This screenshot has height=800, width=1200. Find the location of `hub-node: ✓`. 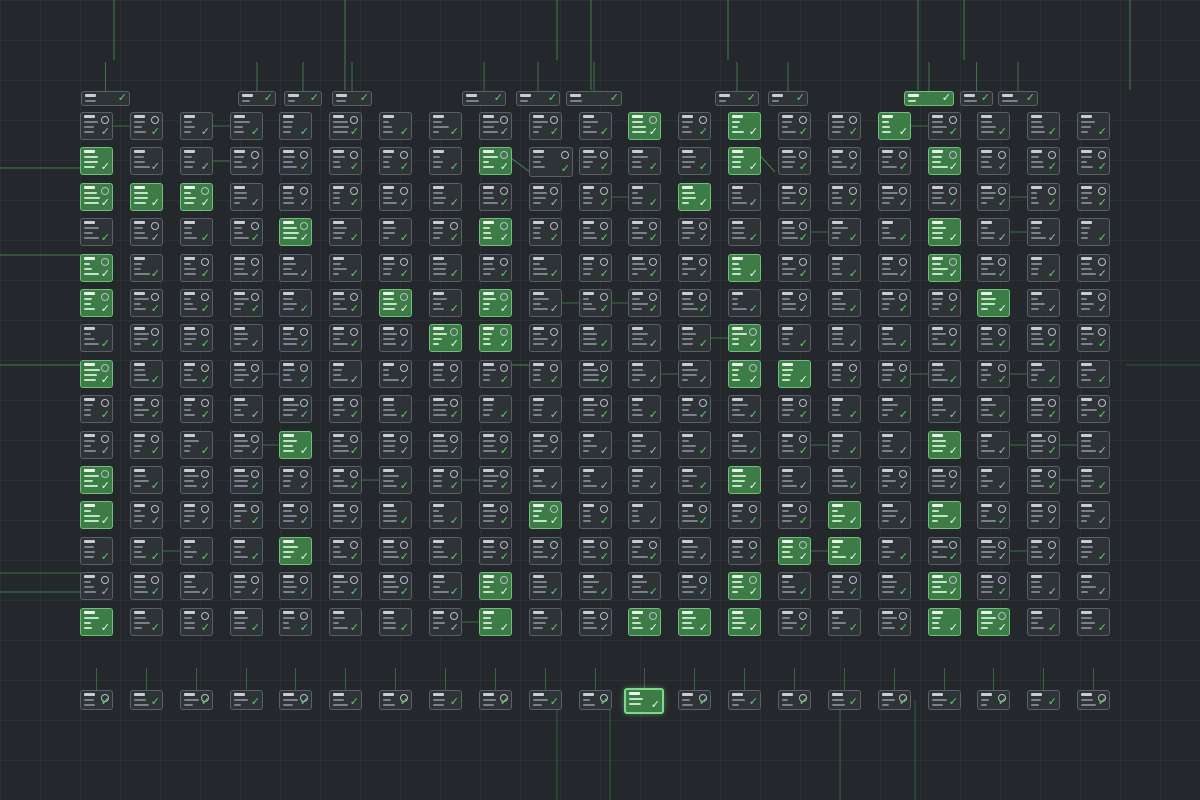

hub-node: ✓ is located at coordinates (644, 701).